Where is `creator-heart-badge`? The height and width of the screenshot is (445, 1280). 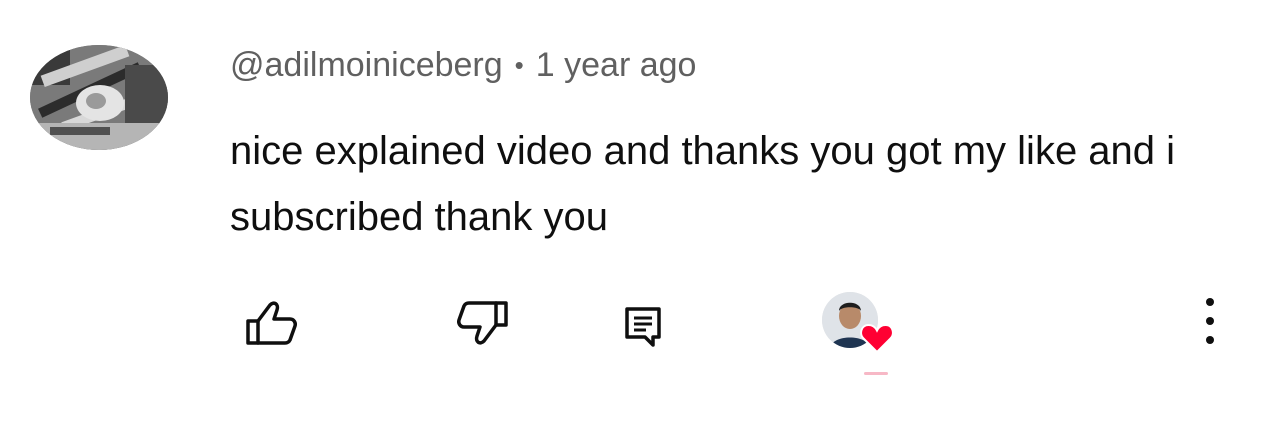 creator-heart-badge is located at coordinates (859, 335).